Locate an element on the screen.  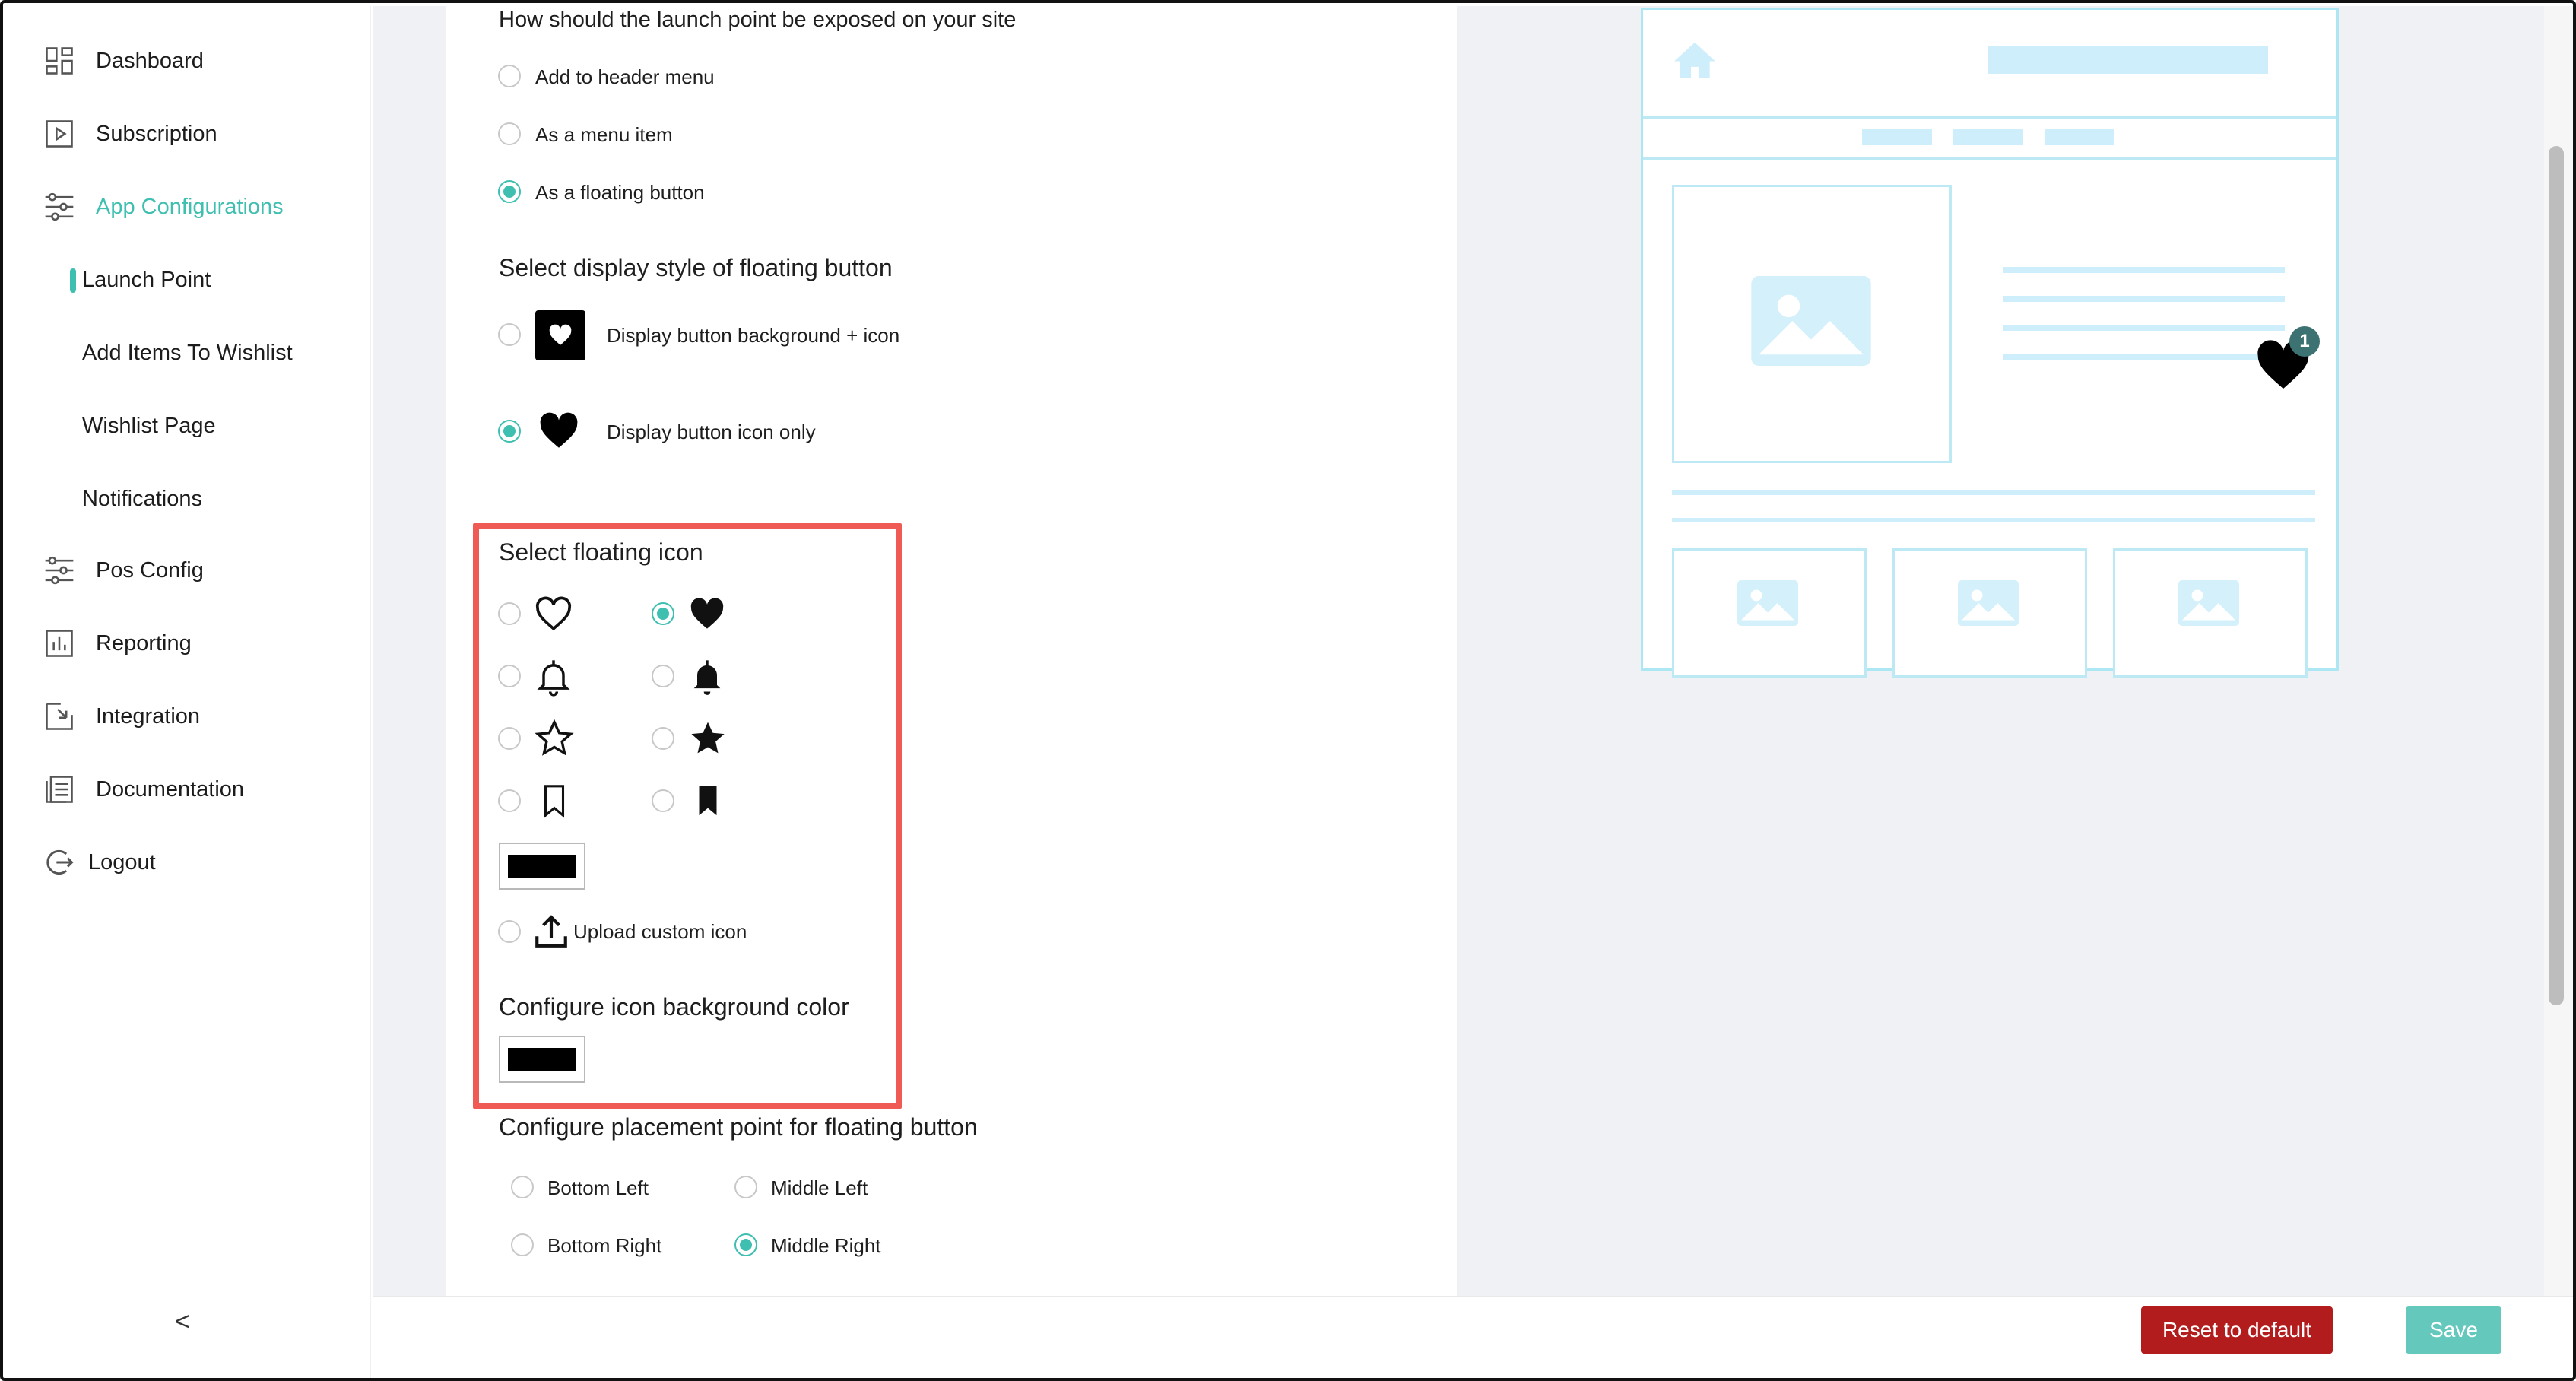
sidebar-subitem-notifications: Notifications is located at coordinates (142, 498).